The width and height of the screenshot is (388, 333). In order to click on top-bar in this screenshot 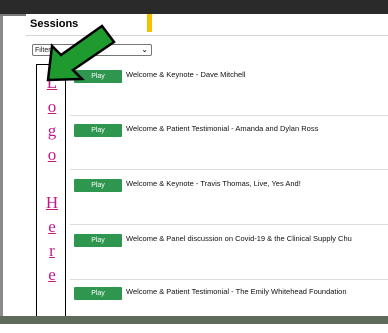, I will do `click(194, 7)`.